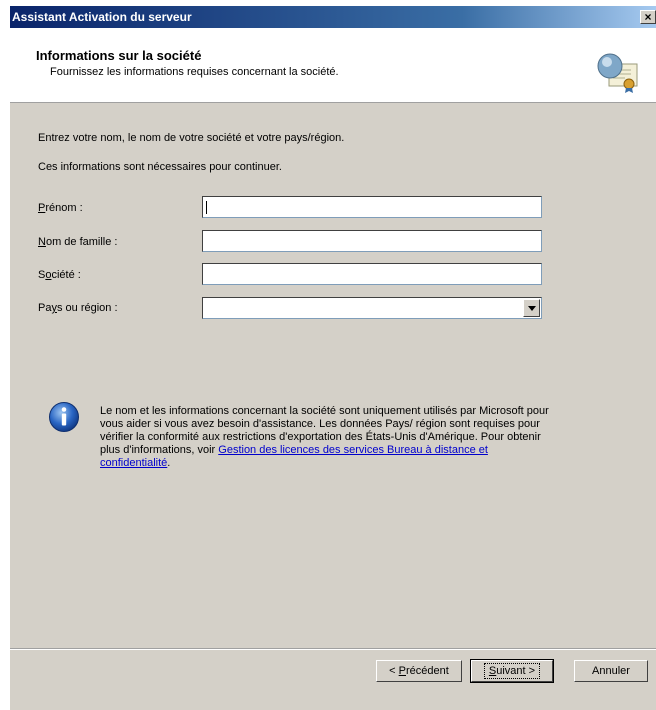  What do you see at coordinates (169, 463) in the screenshot?
I see `info-end: .` at bounding box center [169, 463].